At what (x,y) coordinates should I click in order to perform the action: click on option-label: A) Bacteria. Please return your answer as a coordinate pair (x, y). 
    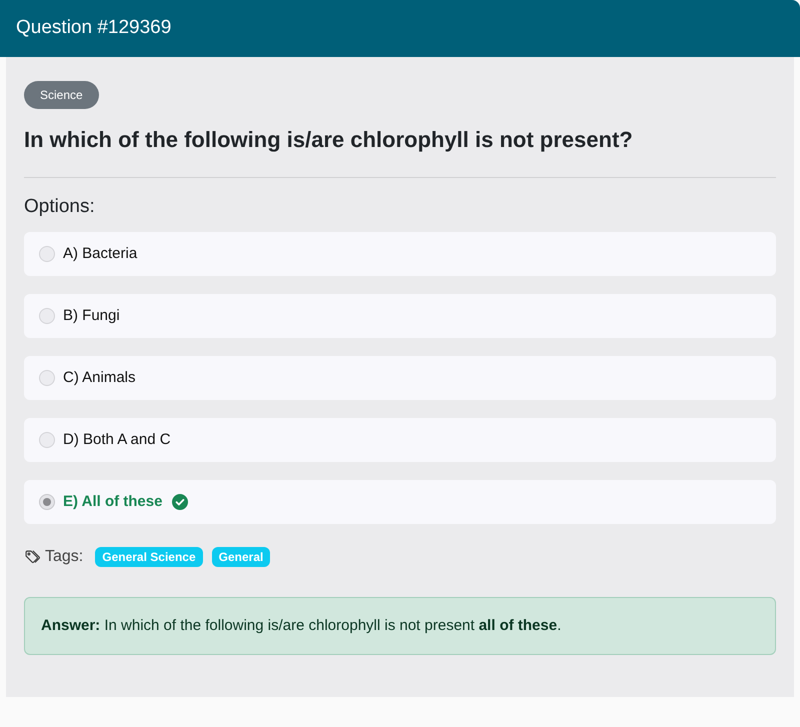
    Looking at the image, I should click on (100, 254).